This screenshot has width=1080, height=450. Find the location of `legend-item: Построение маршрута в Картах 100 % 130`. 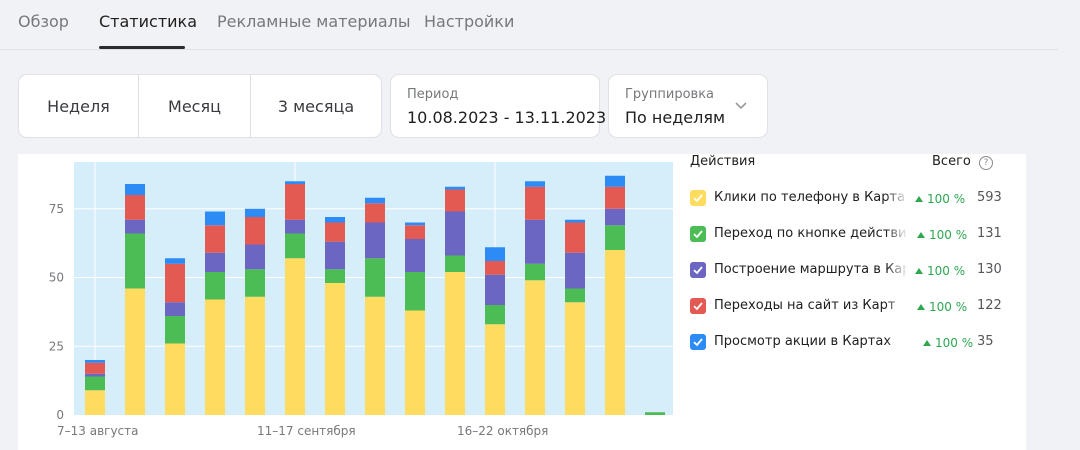

legend-item: Построение маршрута в Картах 100 % 130 is located at coordinates (850, 270).